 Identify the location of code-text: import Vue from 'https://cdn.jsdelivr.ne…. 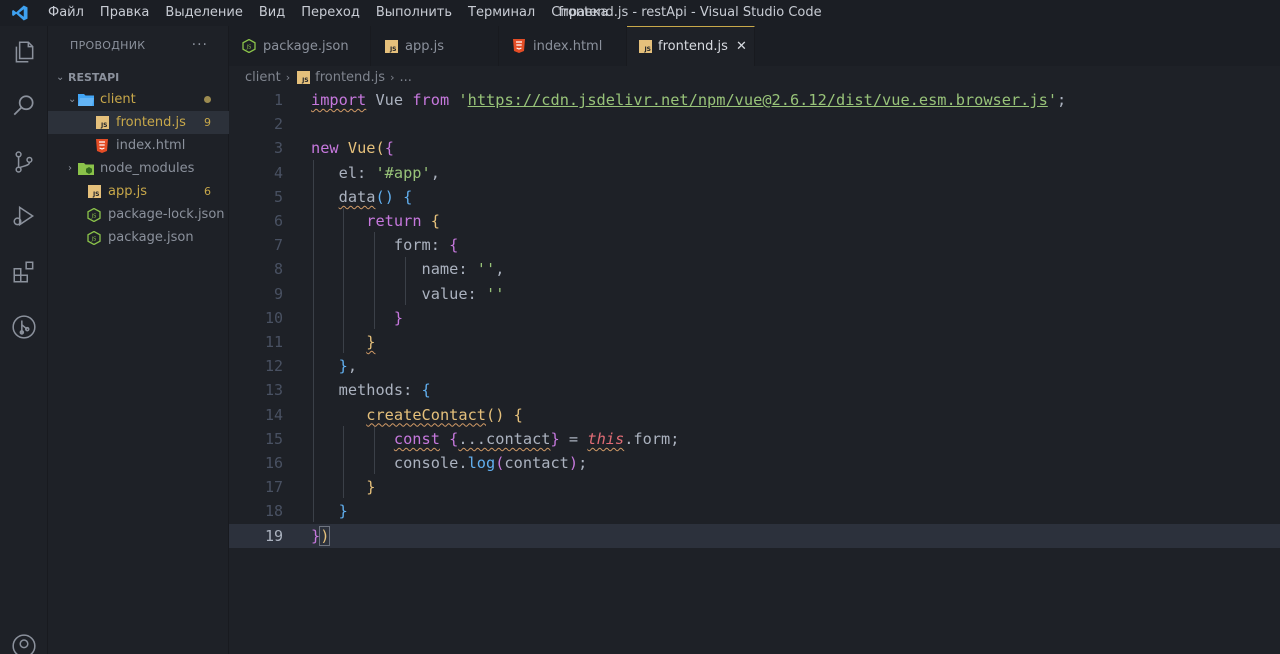
(689, 100).